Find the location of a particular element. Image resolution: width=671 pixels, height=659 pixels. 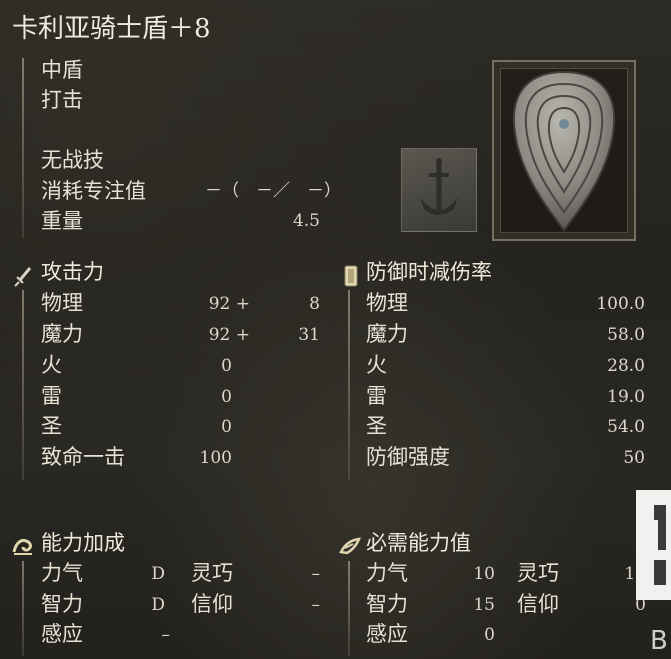

attack-header: 攻击力 is located at coordinates (72, 272).